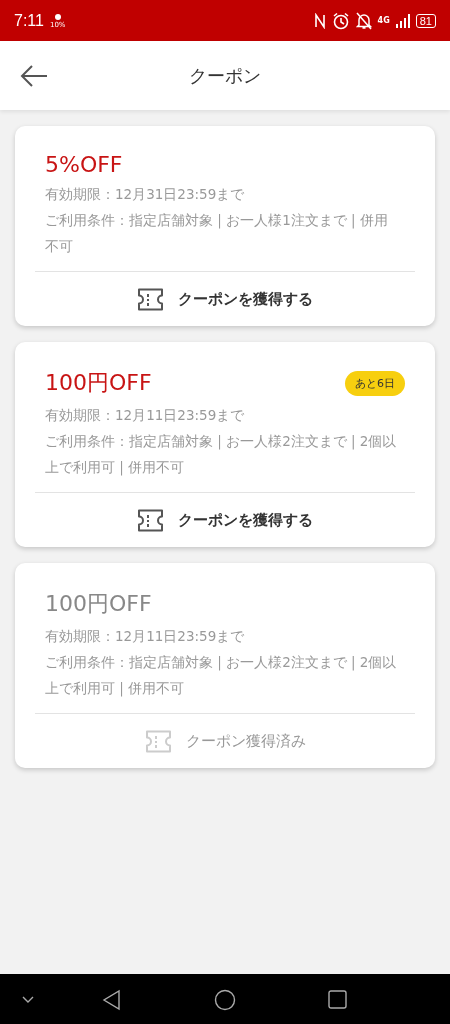 The image size is (450, 1024). What do you see at coordinates (57, 16) in the screenshot?
I see `brightness-icon` at bounding box center [57, 16].